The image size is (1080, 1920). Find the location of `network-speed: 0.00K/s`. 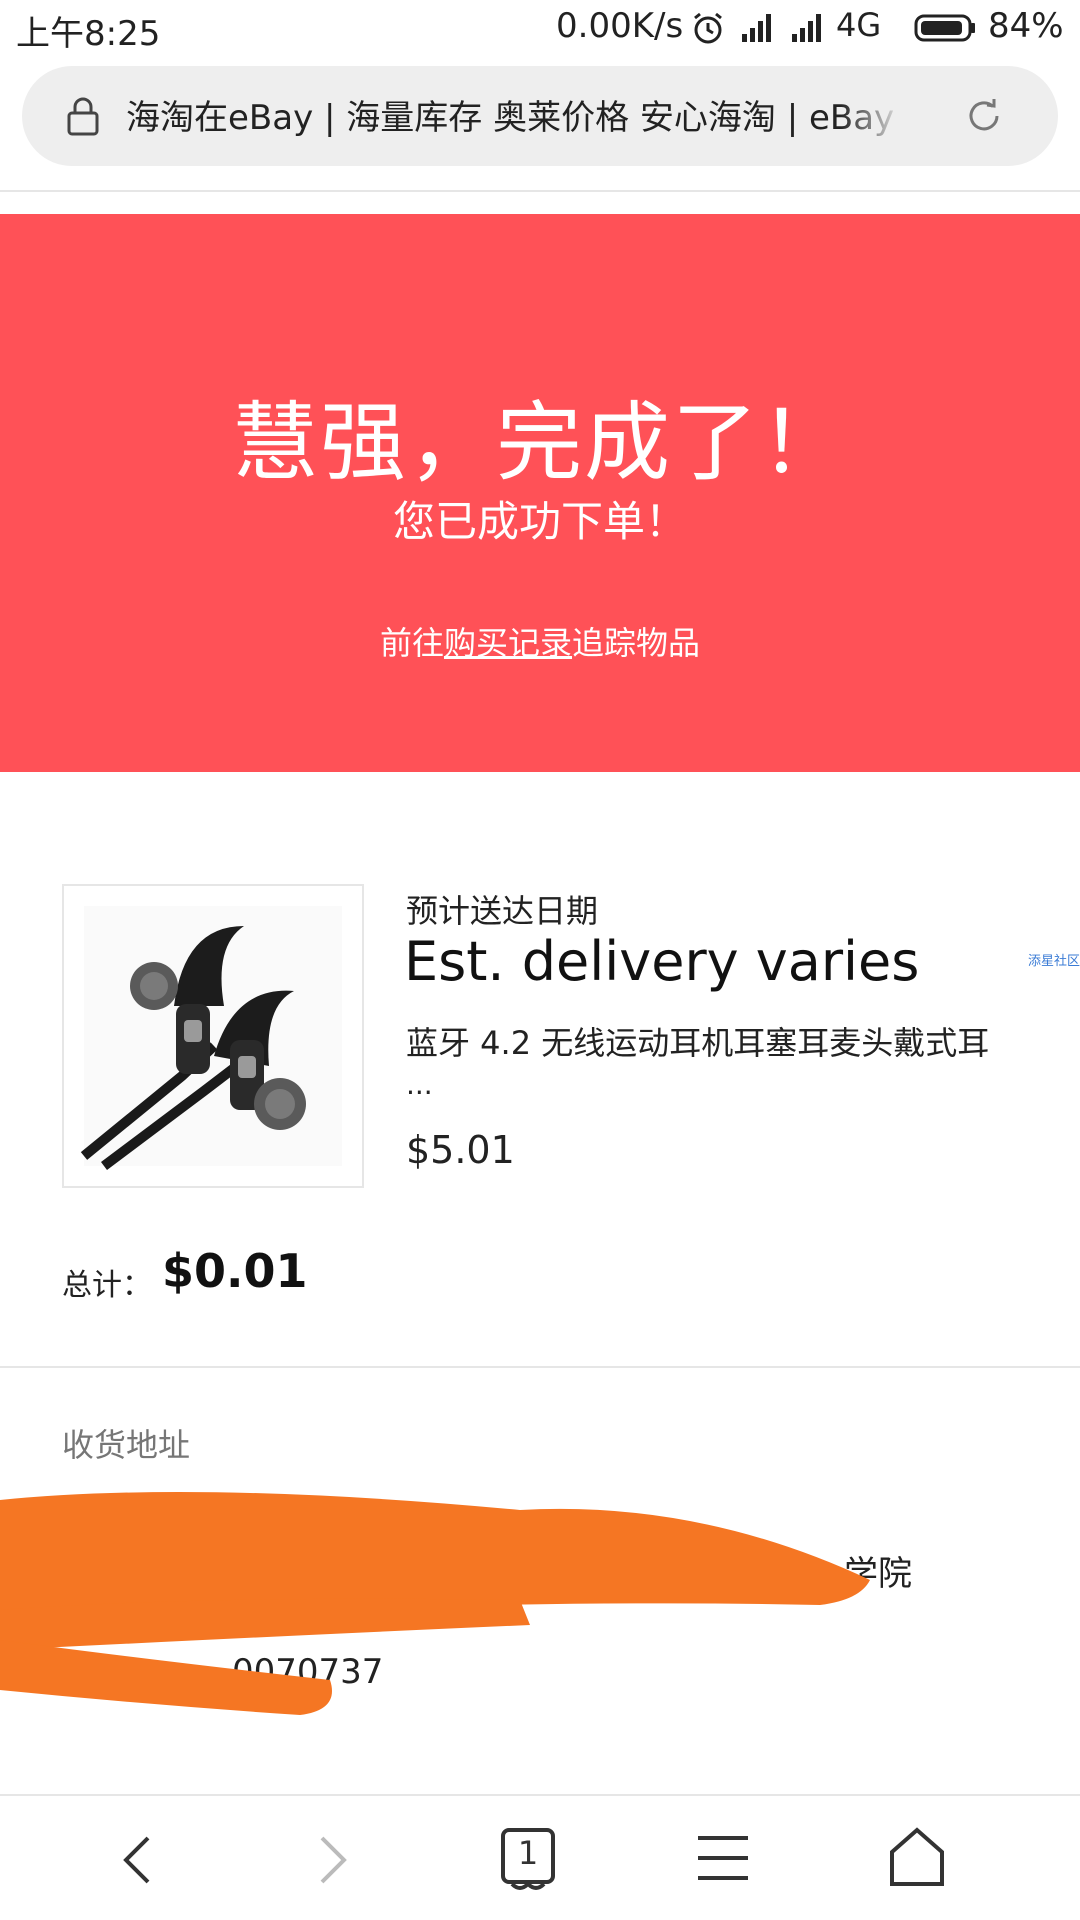

network-speed: 0.00K/s is located at coordinates (620, 26).